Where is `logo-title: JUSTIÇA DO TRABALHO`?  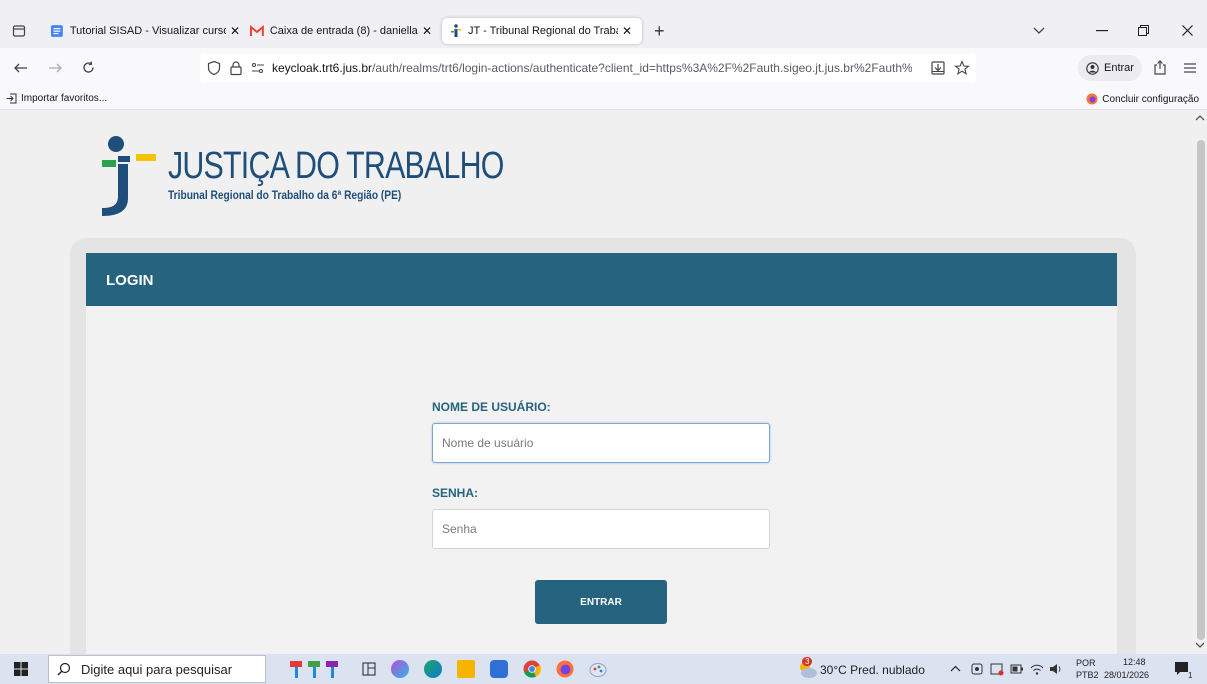 logo-title: JUSTIÇA DO TRABALHO is located at coordinates (336, 166).